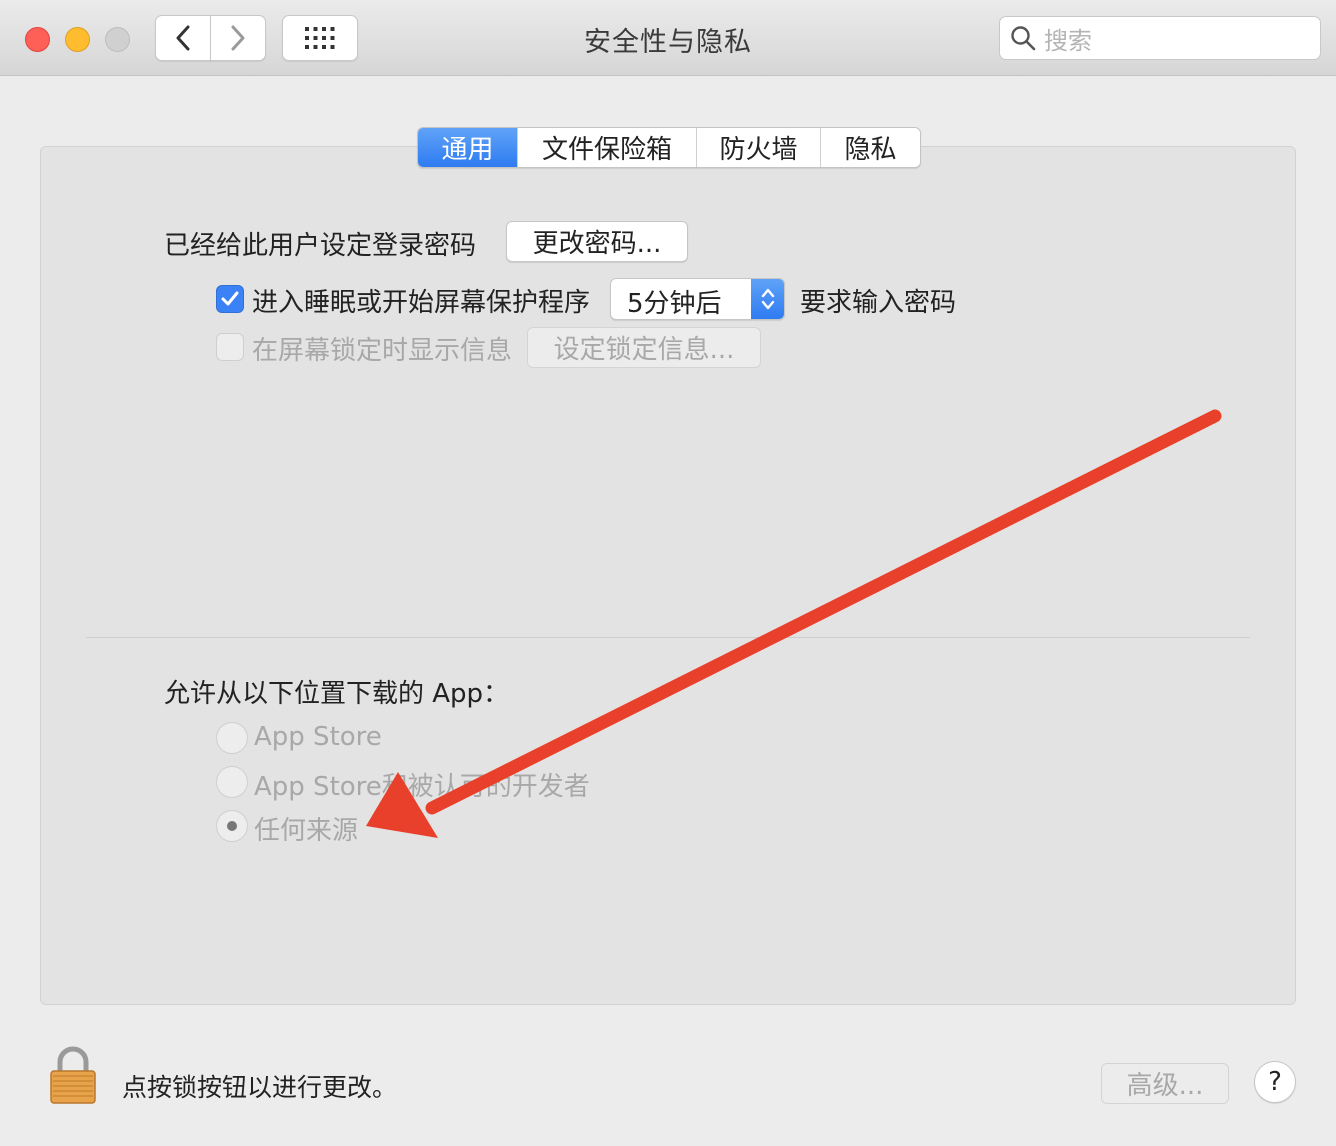 Image resolution: width=1336 pixels, height=1146 pixels. What do you see at coordinates (232, 738) in the screenshot?
I see `radio-app-store` at bounding box center [232, 738].